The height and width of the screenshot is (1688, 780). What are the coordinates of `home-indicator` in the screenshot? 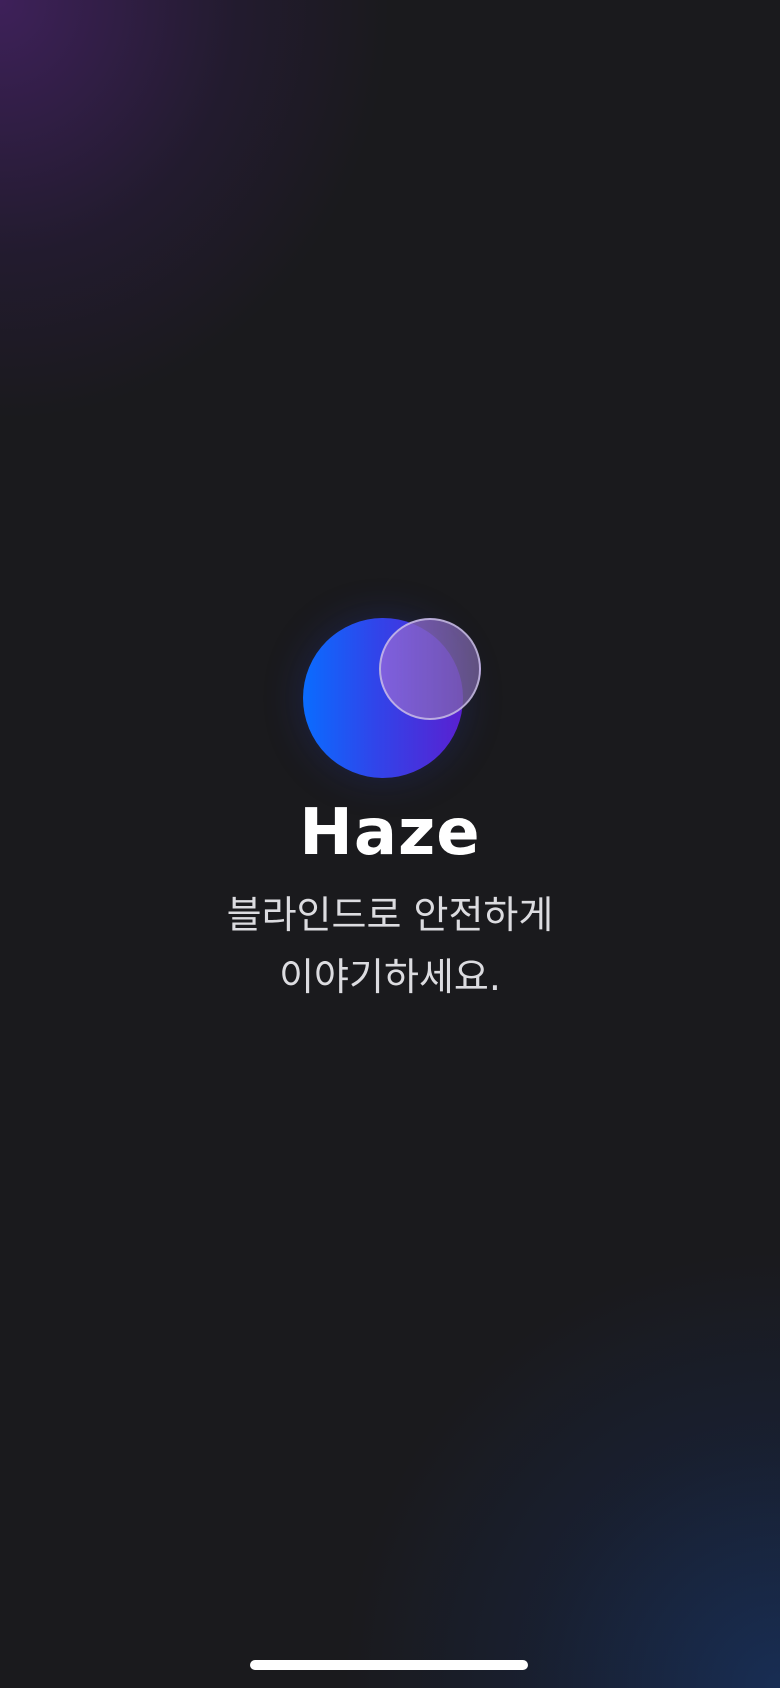 It's located at (389, 1665).